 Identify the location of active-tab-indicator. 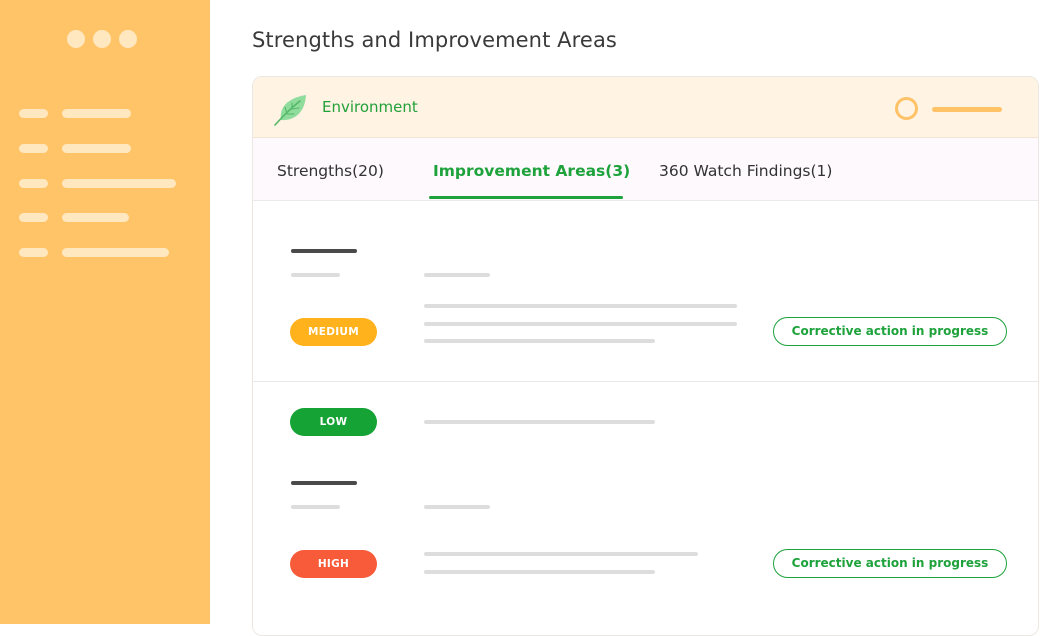
(526, 197).